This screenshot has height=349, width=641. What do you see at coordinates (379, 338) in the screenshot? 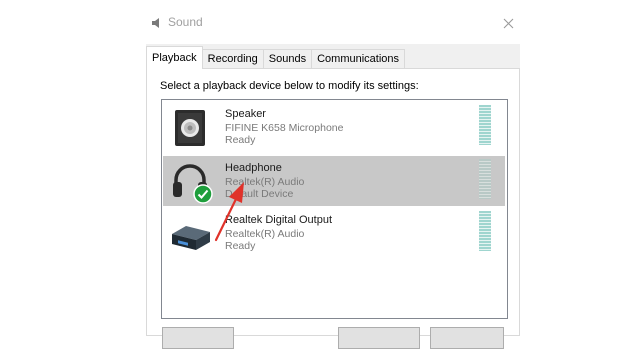
I see `set-default-button` at bounding box center [379, 338].